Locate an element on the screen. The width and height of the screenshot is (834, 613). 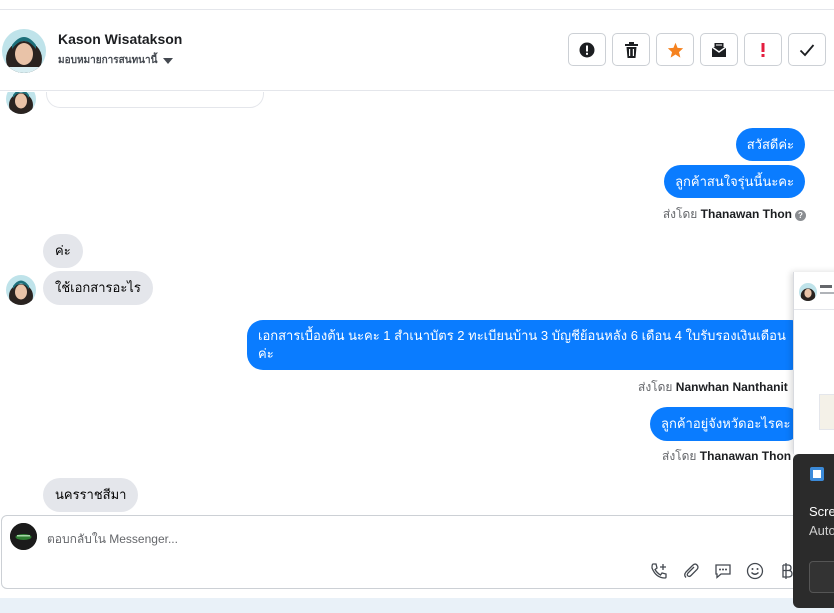
conversation-toolbar is located at coordinates (697, 49).